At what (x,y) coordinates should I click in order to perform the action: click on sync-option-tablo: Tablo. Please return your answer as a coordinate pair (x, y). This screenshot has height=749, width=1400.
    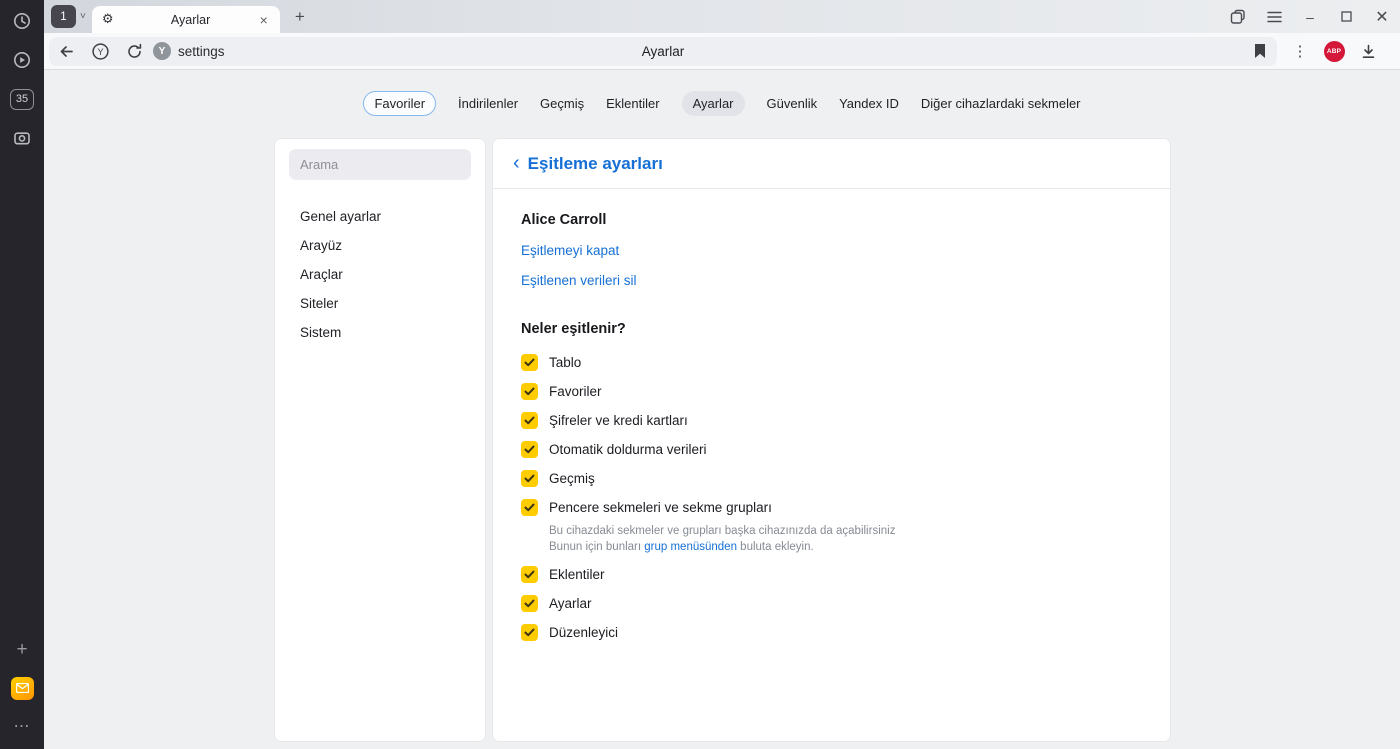
    Looking at the image, I should click on (831, 362).